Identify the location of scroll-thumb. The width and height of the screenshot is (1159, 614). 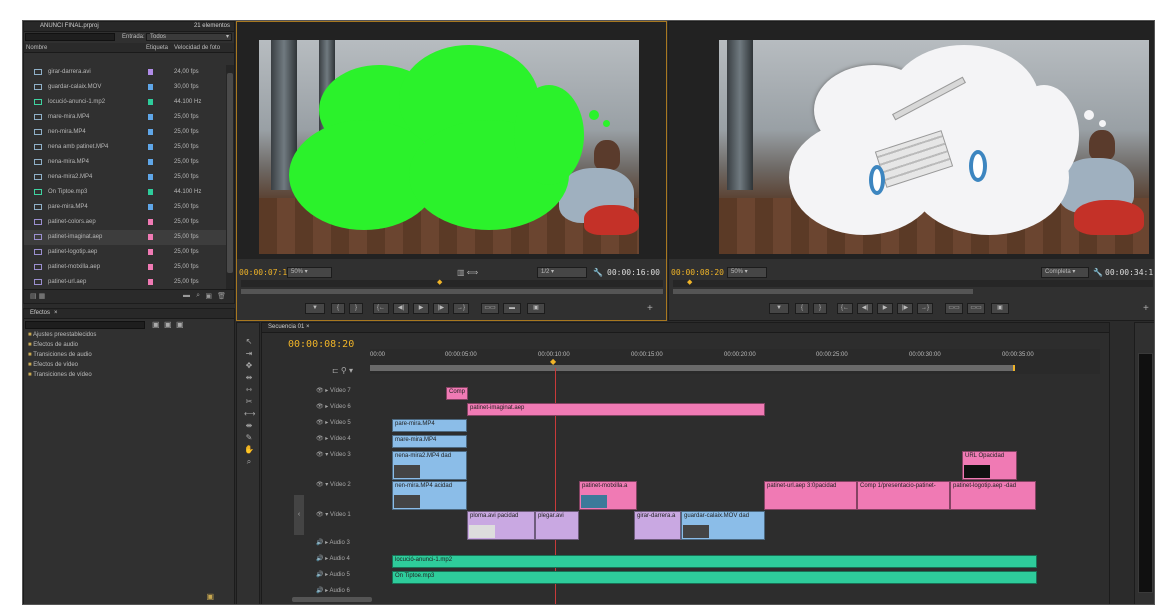
(230, 173).